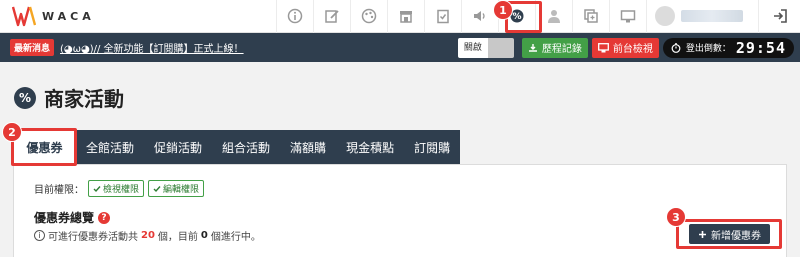 This screenshot has height=257, width=800. I want to click on view-permission-tag: 檢視權限, so click(116, 188).